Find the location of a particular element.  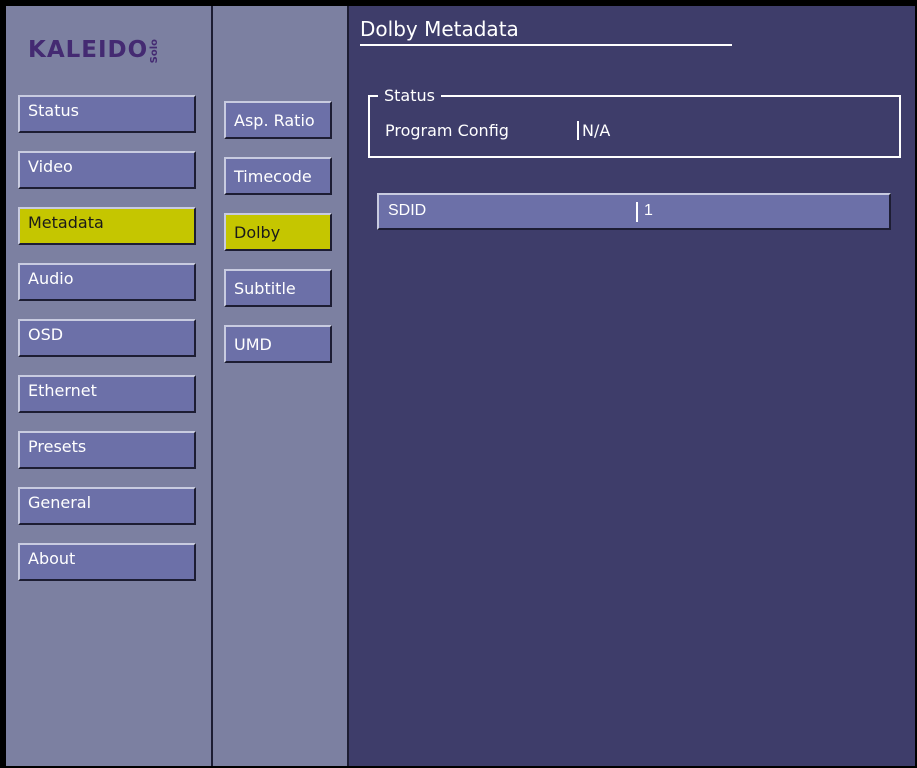

subnav-umd-button: UMD is located at coordinates (278, 344).